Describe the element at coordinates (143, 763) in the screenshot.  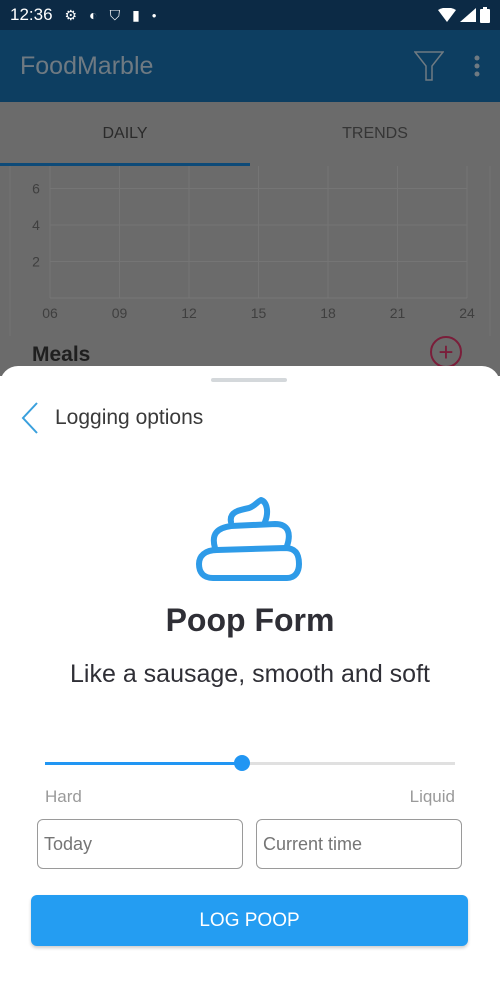
I see `slider-fill` at that location.